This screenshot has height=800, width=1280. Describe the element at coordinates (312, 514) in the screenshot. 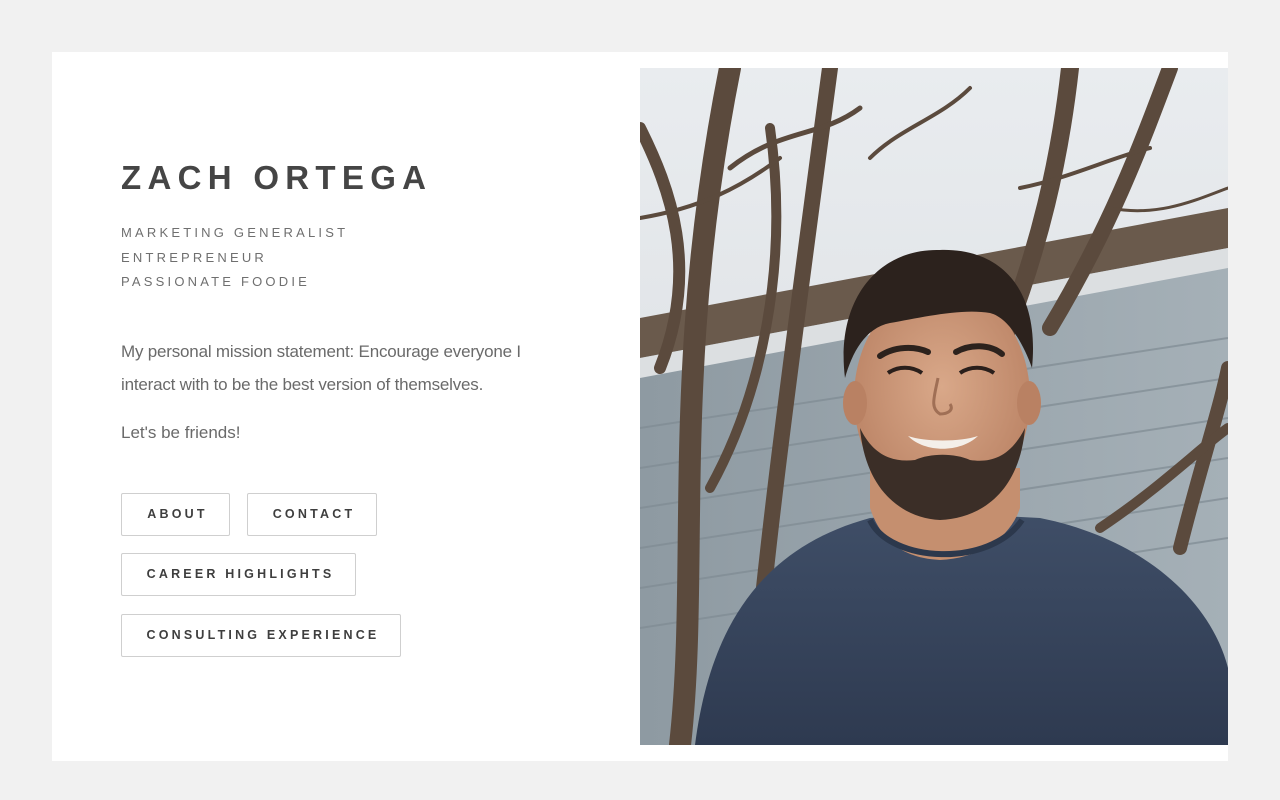

I see `contact-button: CONTACT` at that location.